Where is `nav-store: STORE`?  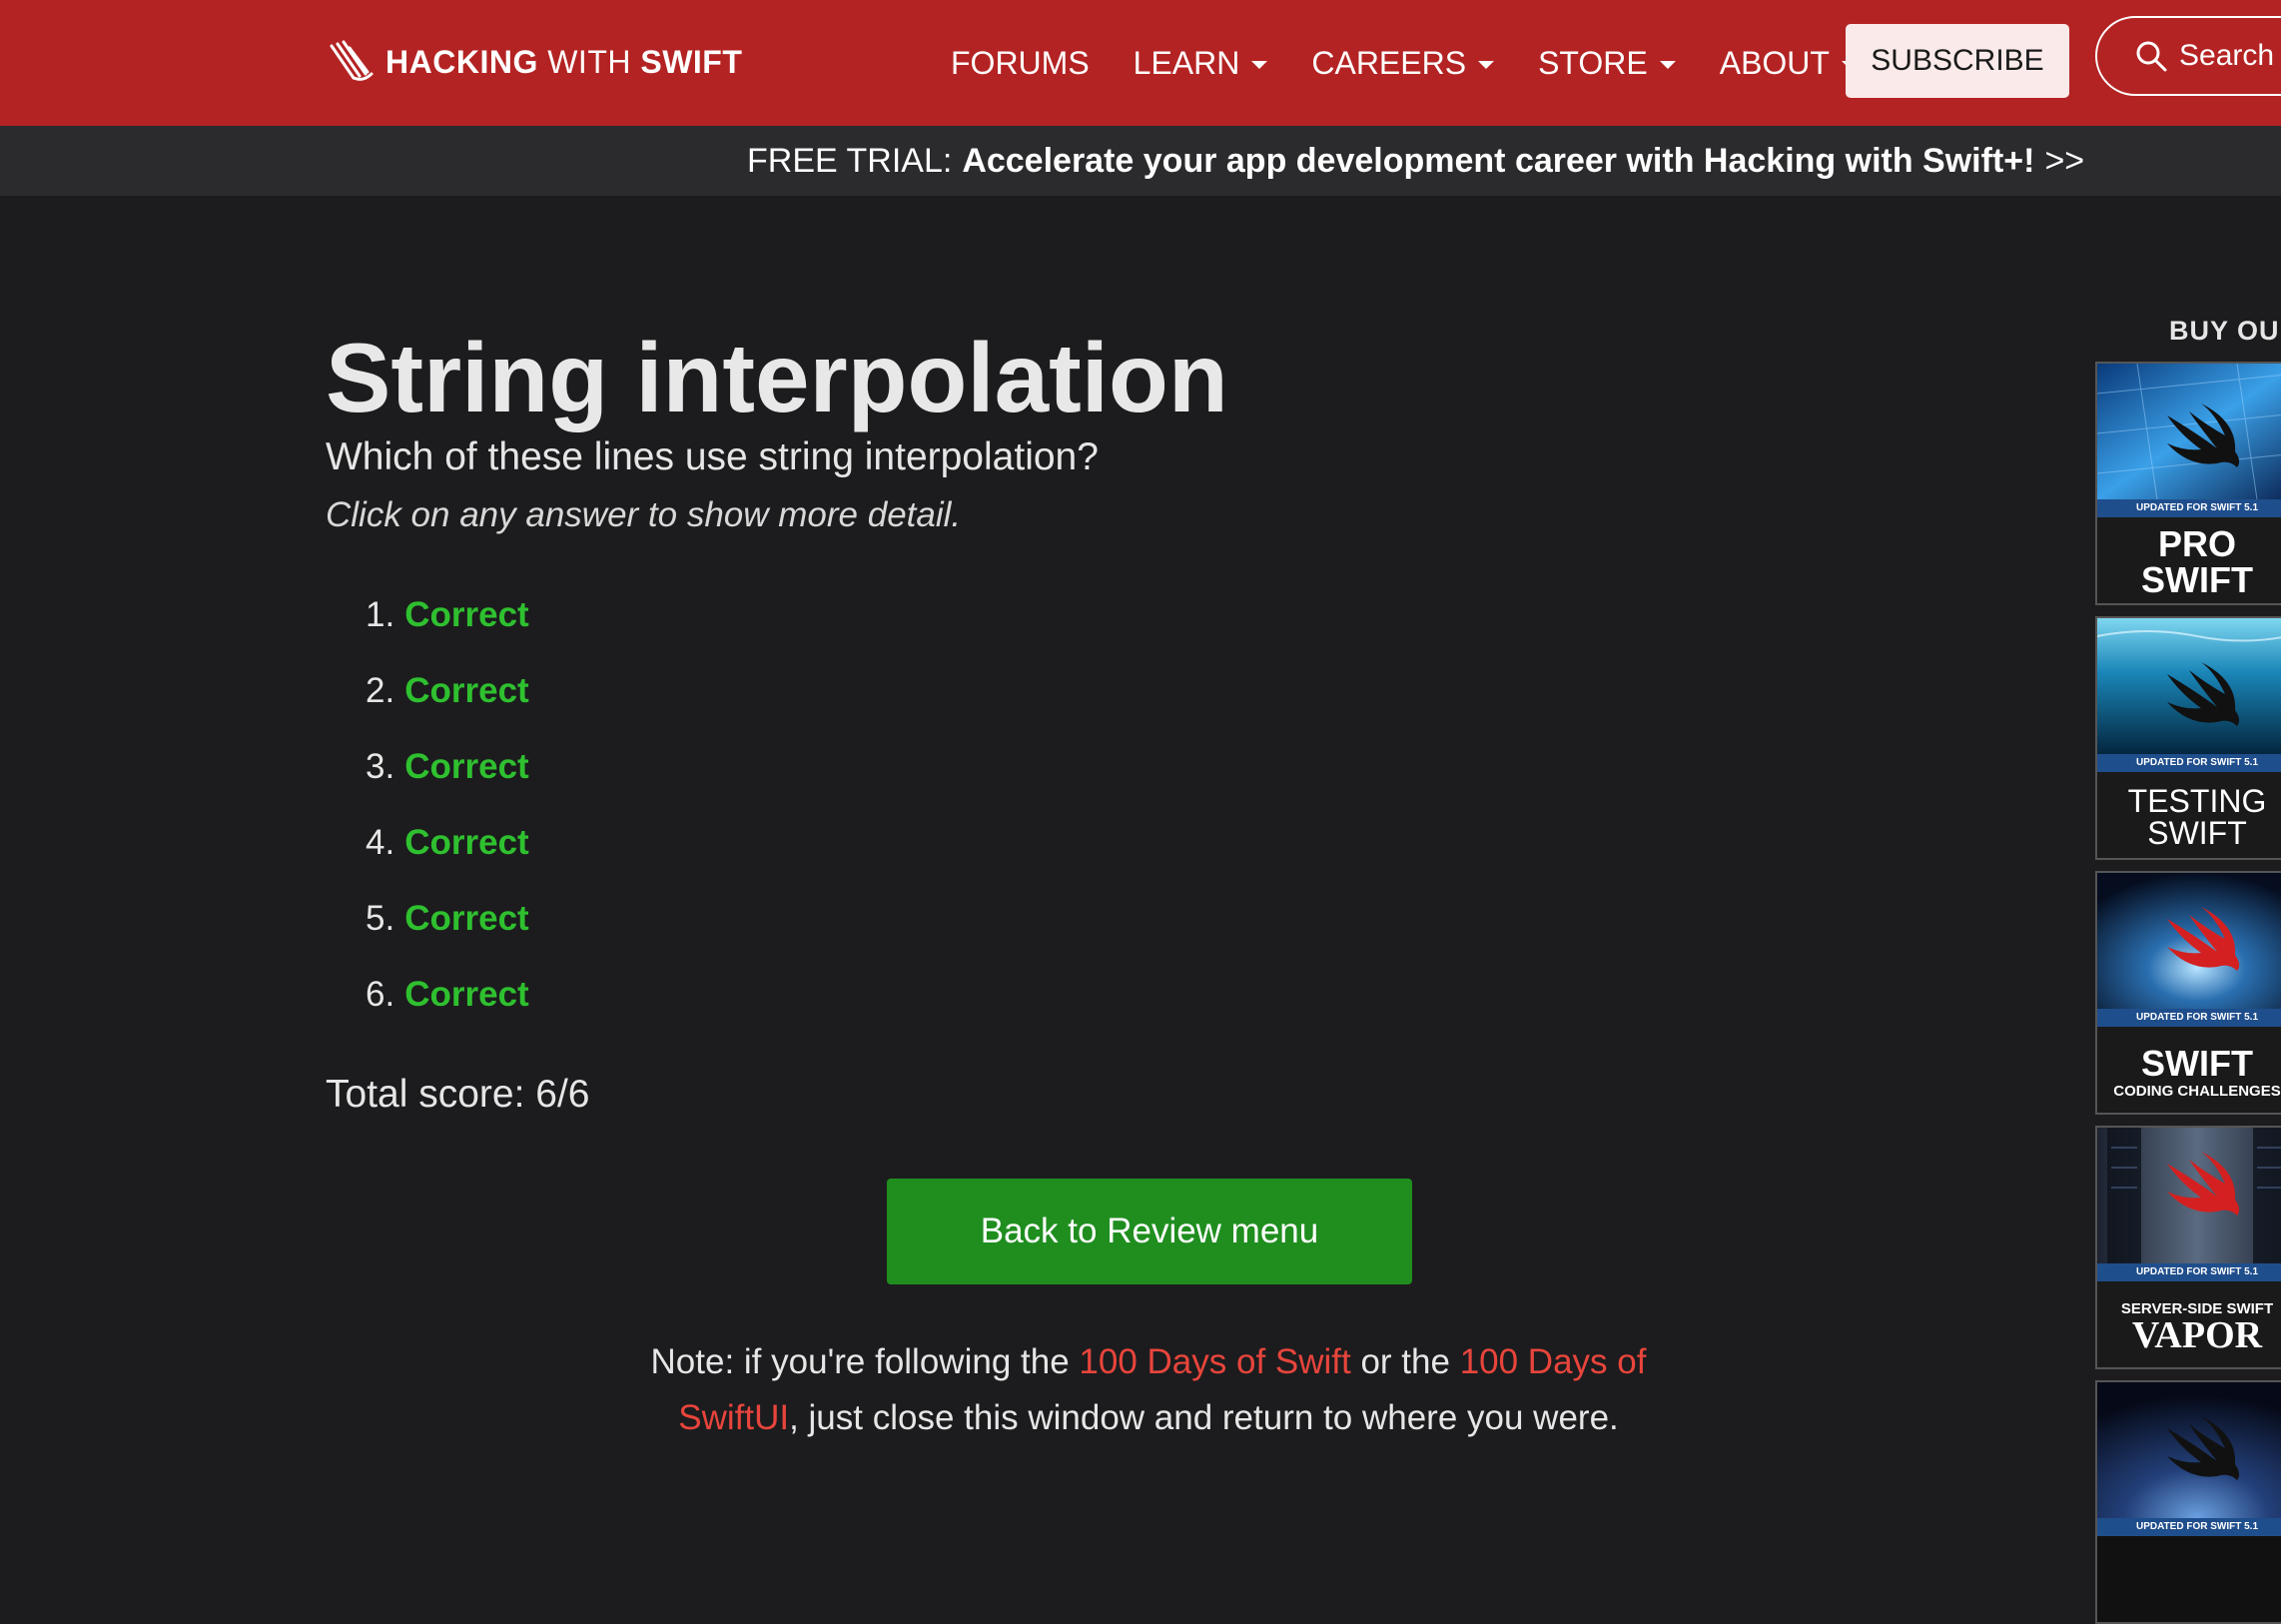
nav-store: STORE is located at coordinates (1607, 64).